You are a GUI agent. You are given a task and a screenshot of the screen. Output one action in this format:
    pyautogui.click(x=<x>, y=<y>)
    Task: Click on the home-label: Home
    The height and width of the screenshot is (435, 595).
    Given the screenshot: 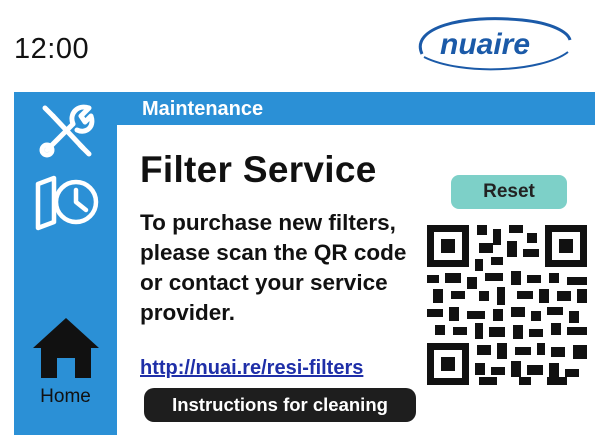 What is the action you would take?
    pyautogui.click(x=65, y=396)
    